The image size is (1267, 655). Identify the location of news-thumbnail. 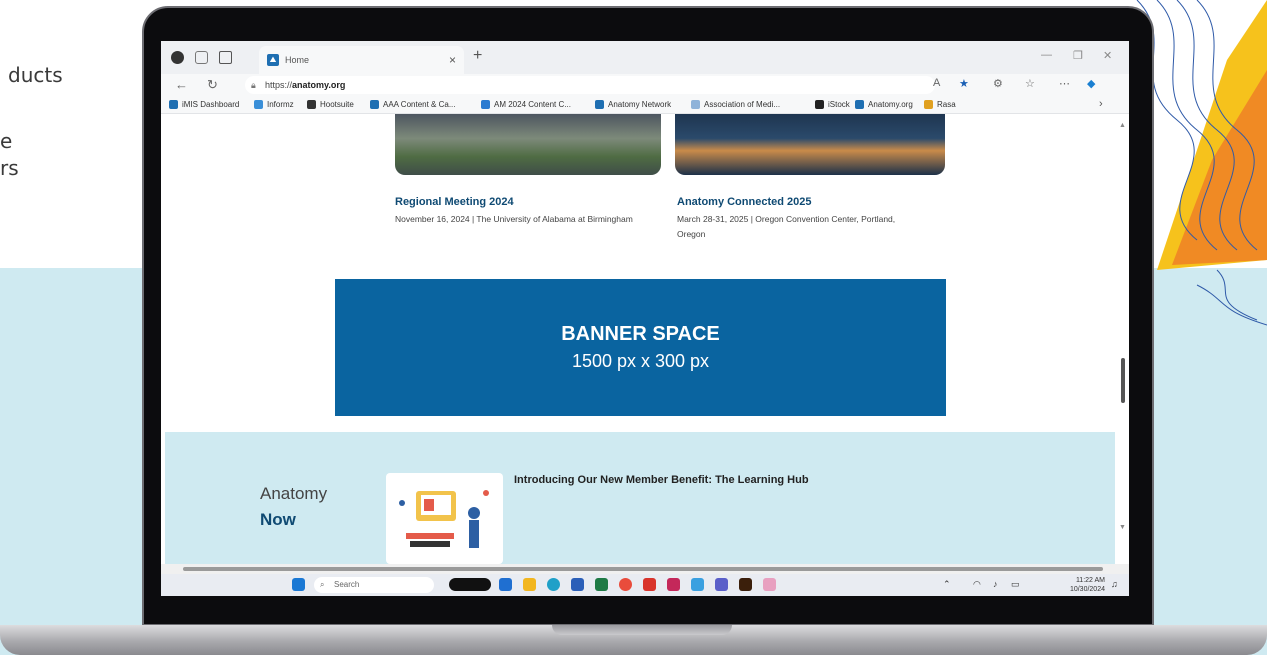
(444, 518).